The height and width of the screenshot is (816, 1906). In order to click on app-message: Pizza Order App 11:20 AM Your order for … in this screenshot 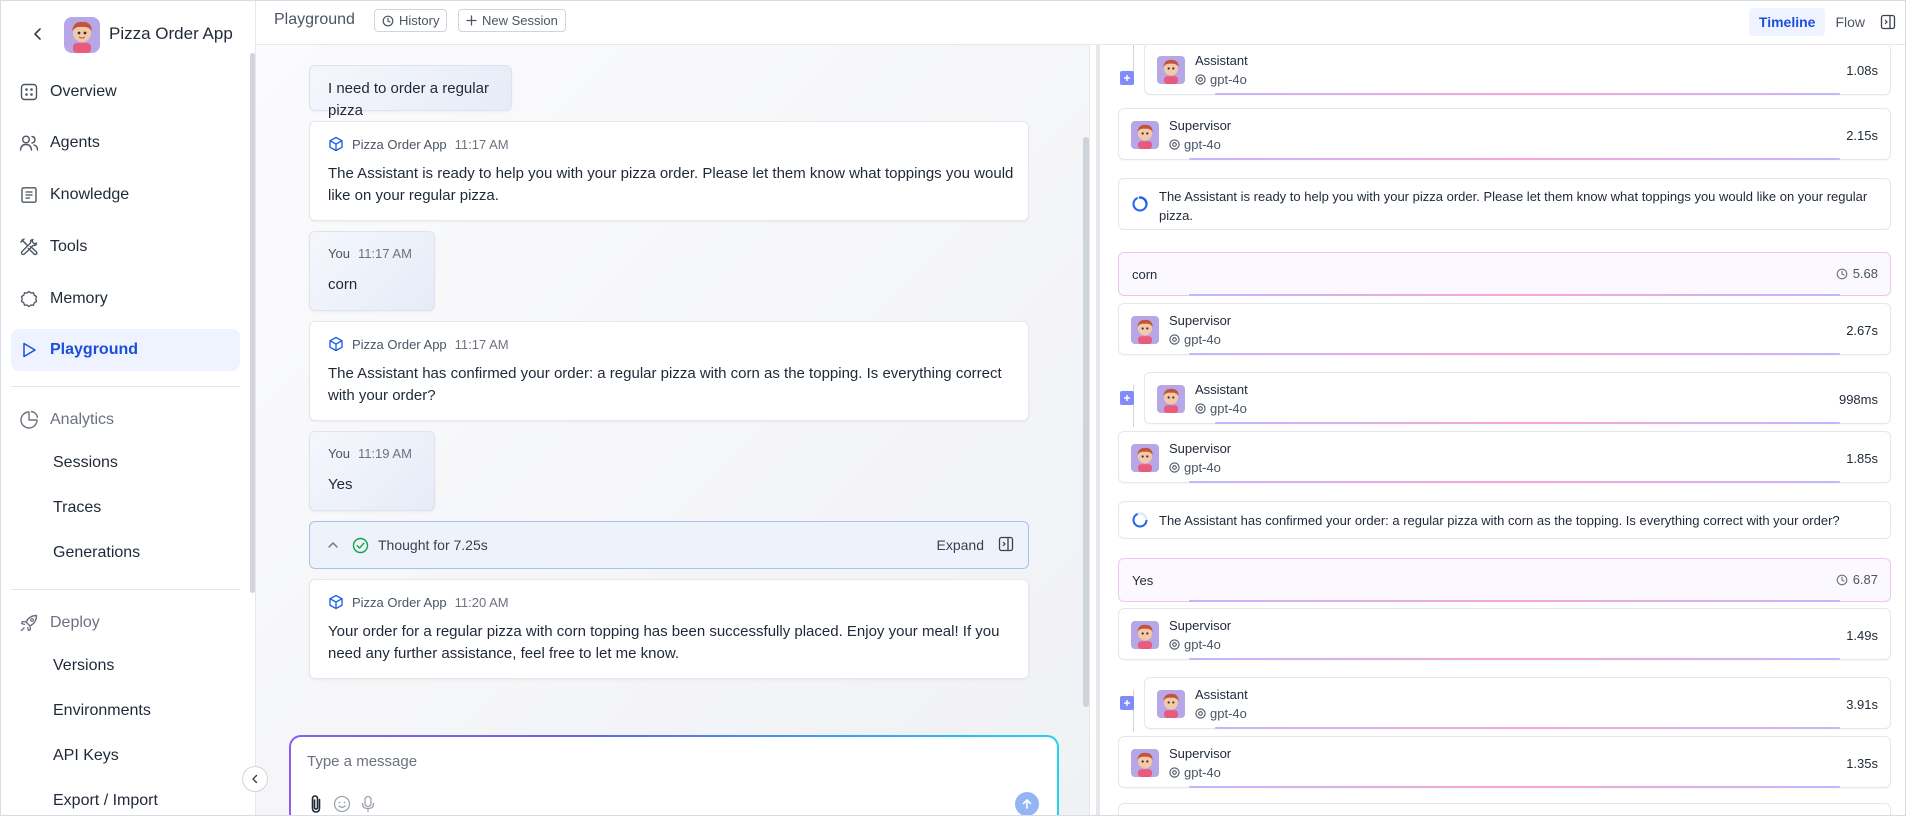, I will do `click(669, 629)`.